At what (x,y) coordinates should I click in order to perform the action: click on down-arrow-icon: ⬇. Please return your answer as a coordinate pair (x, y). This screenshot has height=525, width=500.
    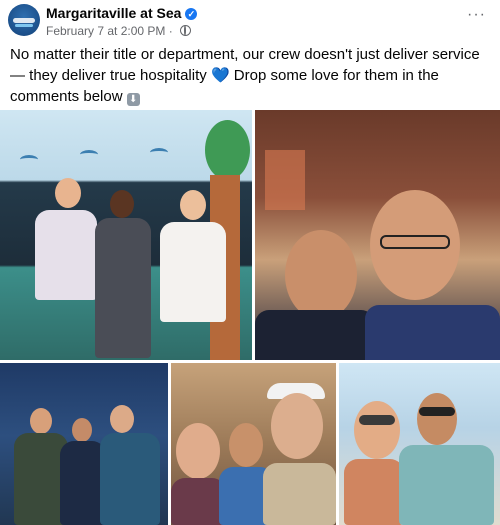
    Looking at the image, I should click on (133, 99).